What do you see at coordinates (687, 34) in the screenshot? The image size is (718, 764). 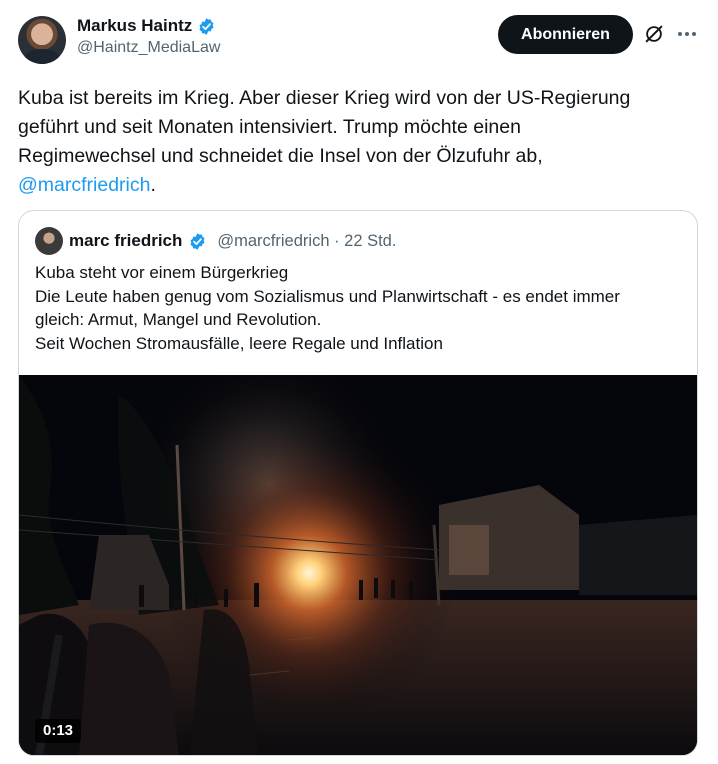 I see `more-icon` at bounding box center [687, 34].